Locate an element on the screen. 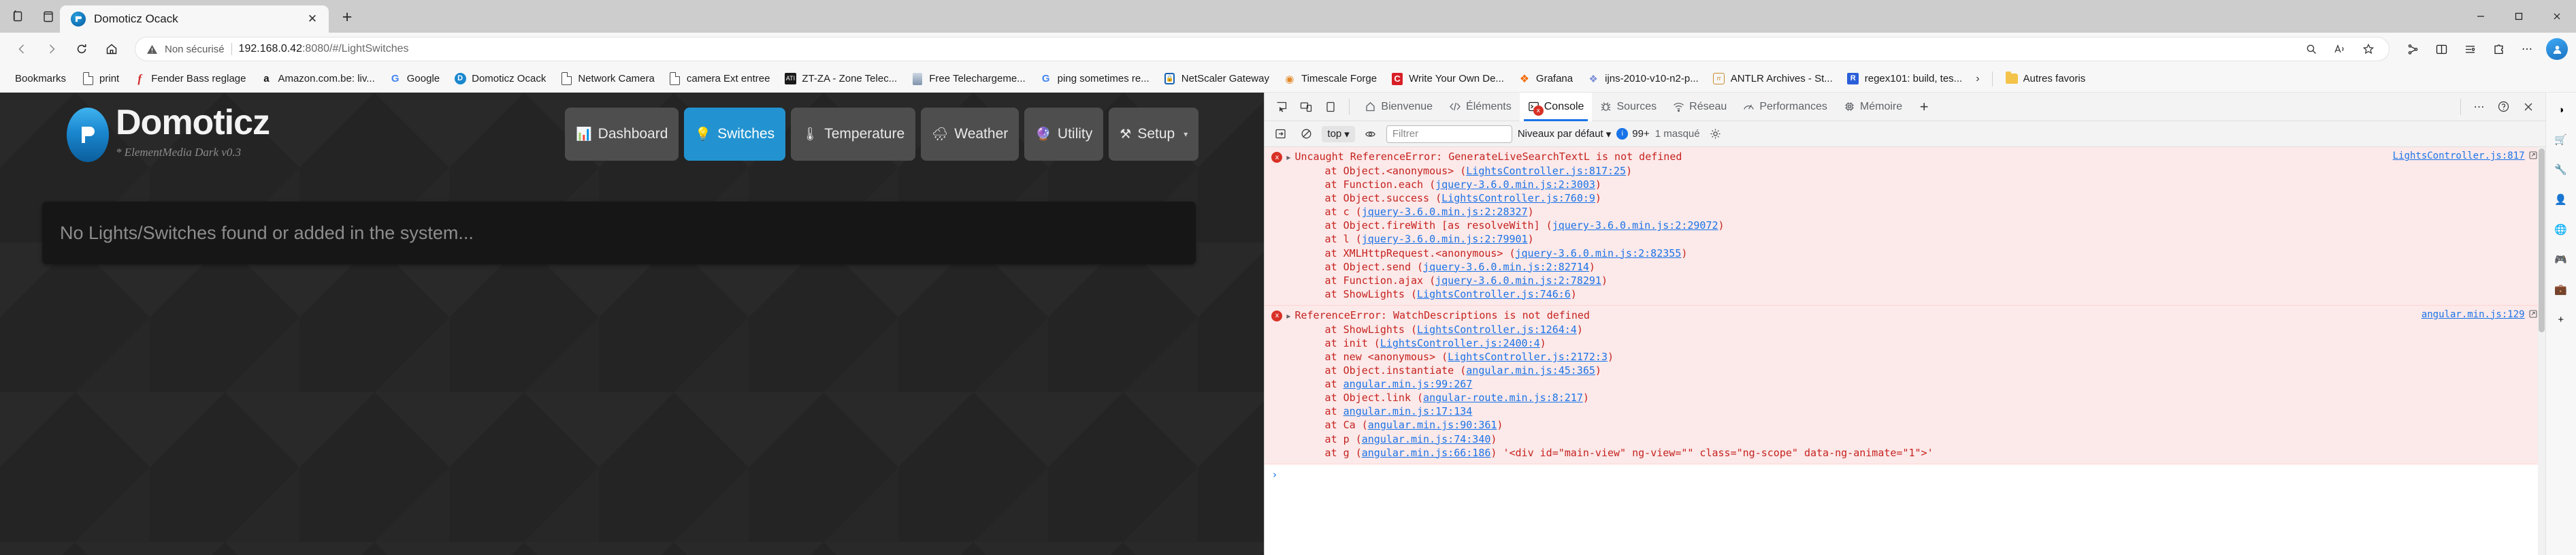 The image size is (2576, 555). stack-frame-link: angular.min.js:17:134 is located at coordinates (1408, 411).